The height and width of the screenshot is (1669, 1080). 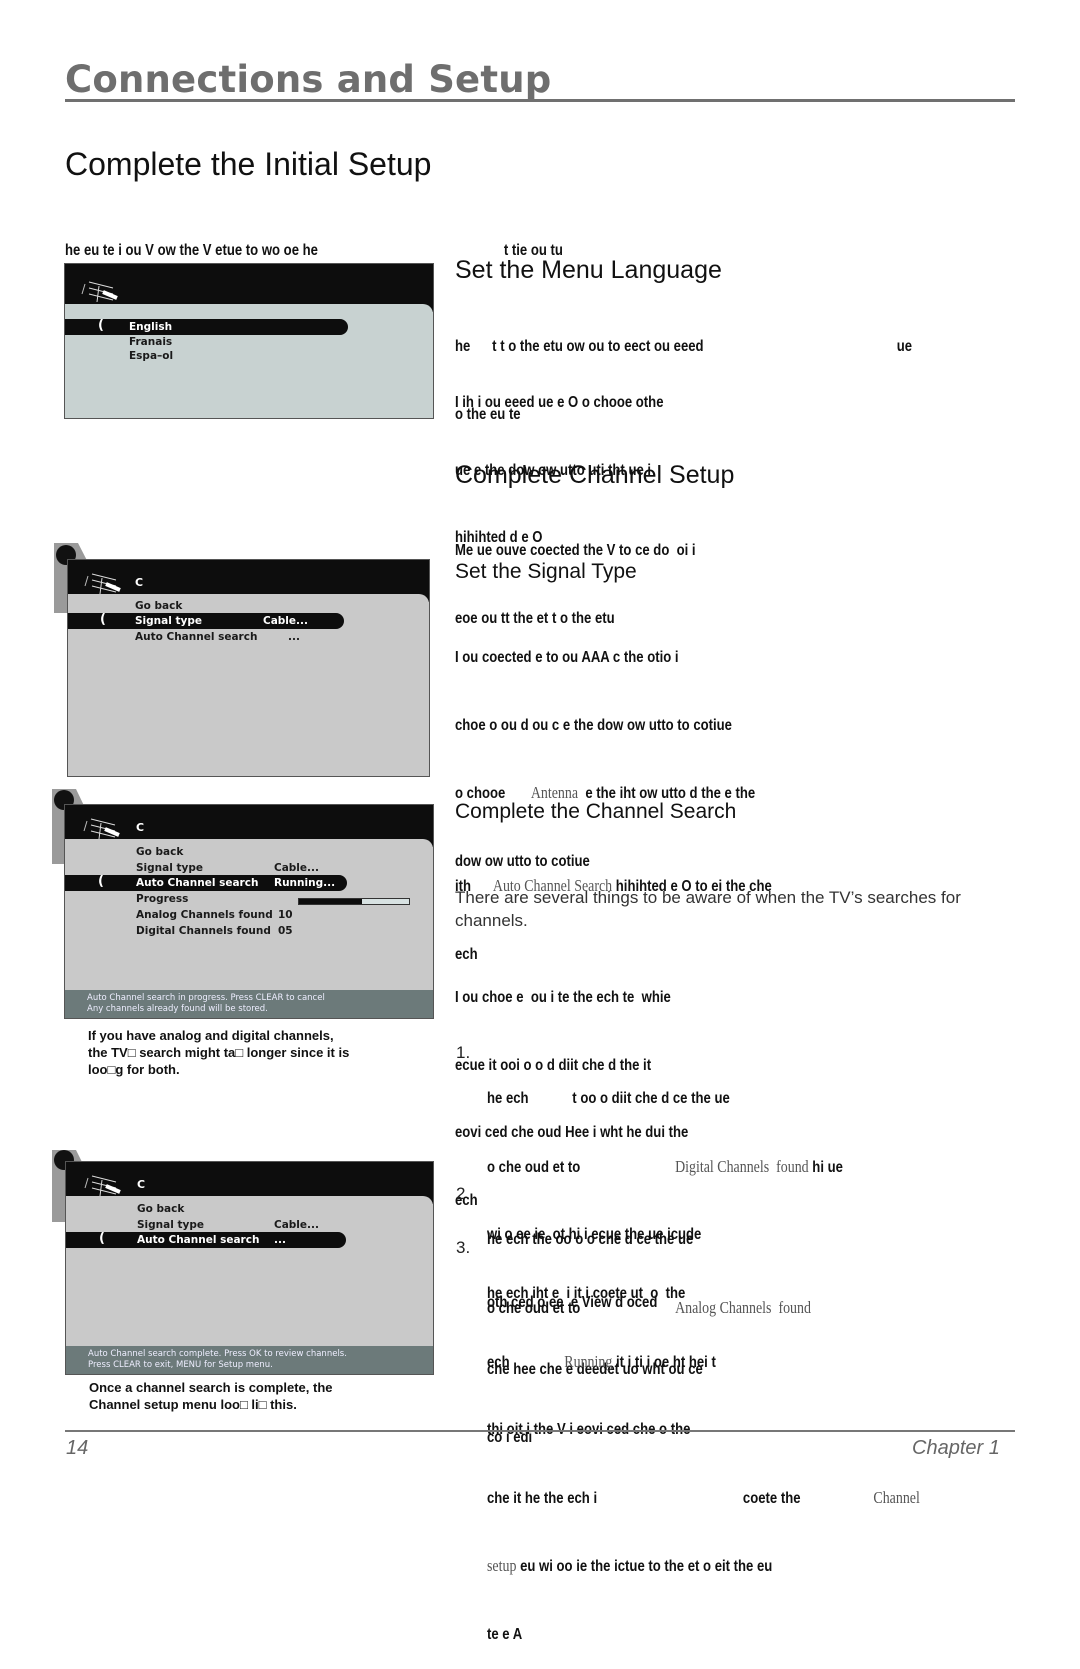 I want to click on header-rule, so click(x=540, y=100).